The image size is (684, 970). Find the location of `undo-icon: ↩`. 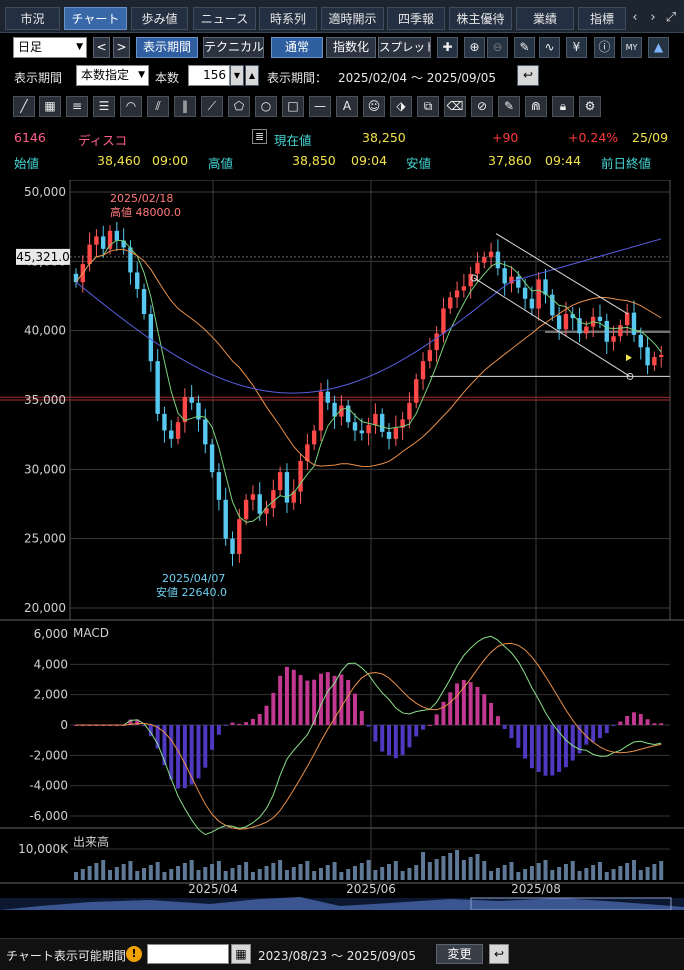

undo-icon: ↩ is located at coordinates (499, 954).